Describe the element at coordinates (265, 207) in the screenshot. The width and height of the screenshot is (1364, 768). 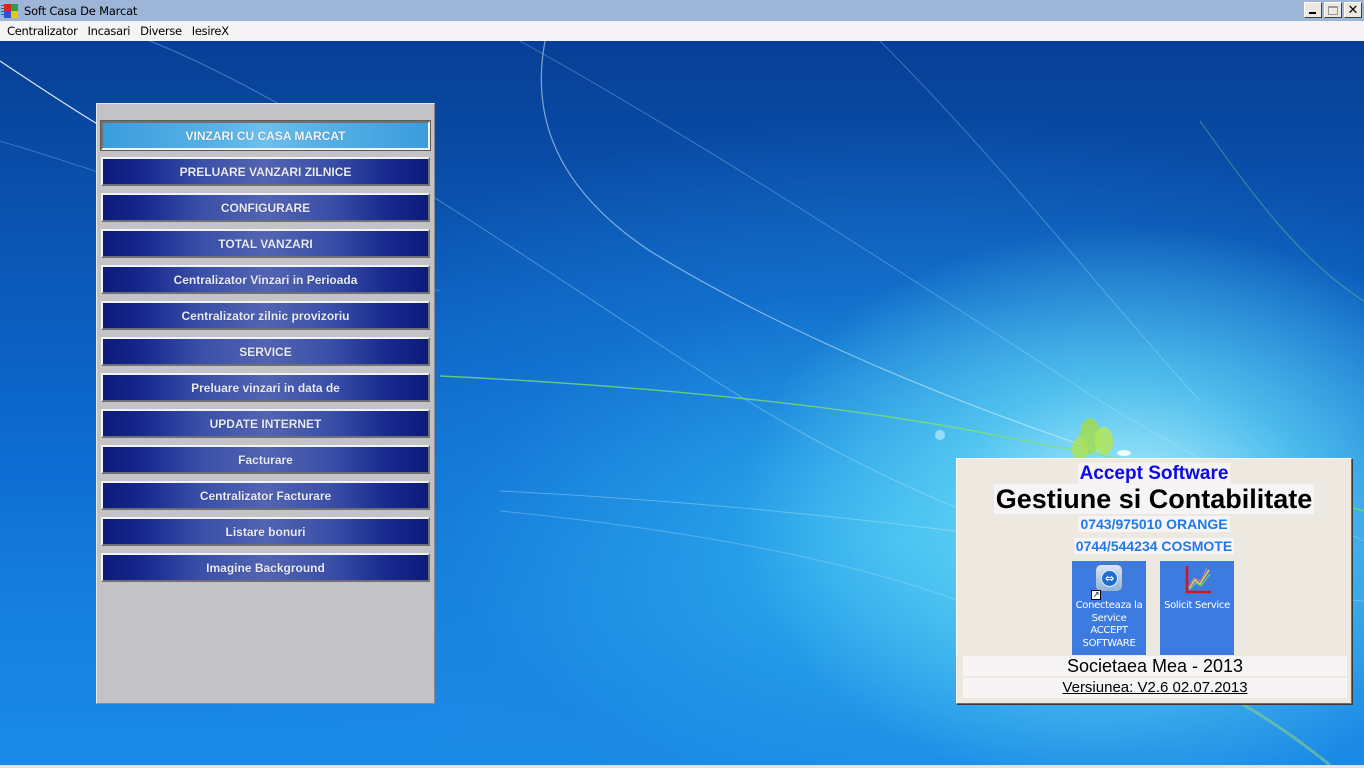
I see `configurare-button: CONFIGURARE` at that location.